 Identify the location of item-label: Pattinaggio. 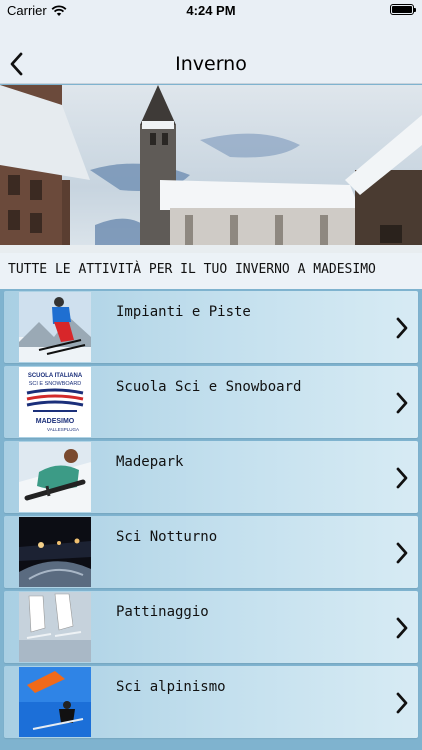
(162, 612).